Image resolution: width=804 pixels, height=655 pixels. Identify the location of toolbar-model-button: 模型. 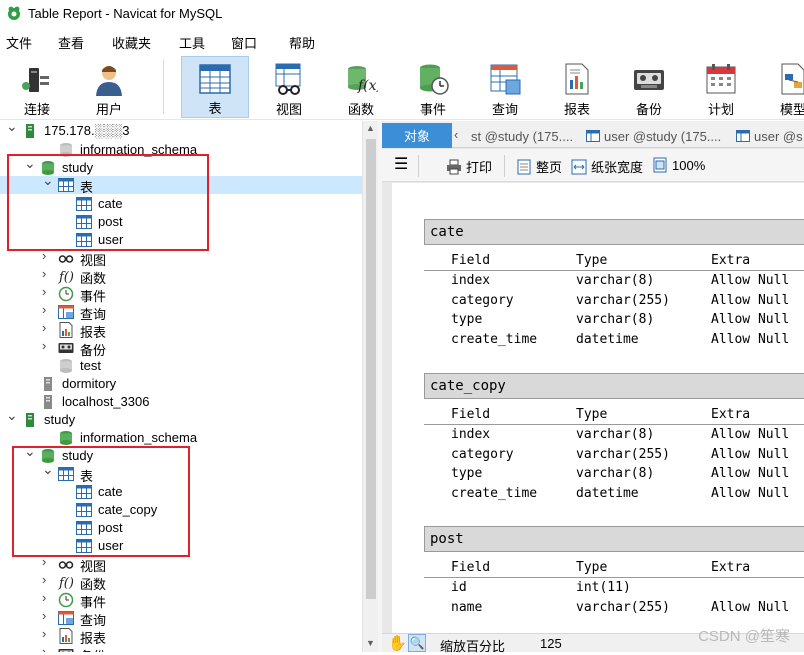
(781, 87).